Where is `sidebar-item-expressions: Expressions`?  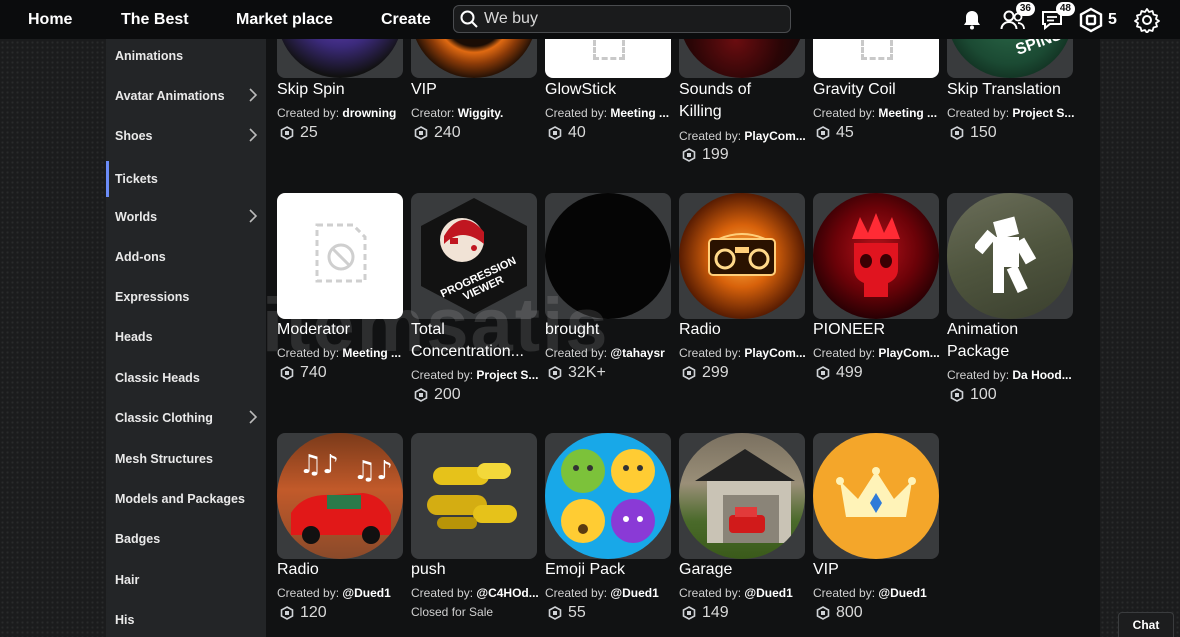 sidebar-item-expressions: Expressions is located at coordinates (186, 297).